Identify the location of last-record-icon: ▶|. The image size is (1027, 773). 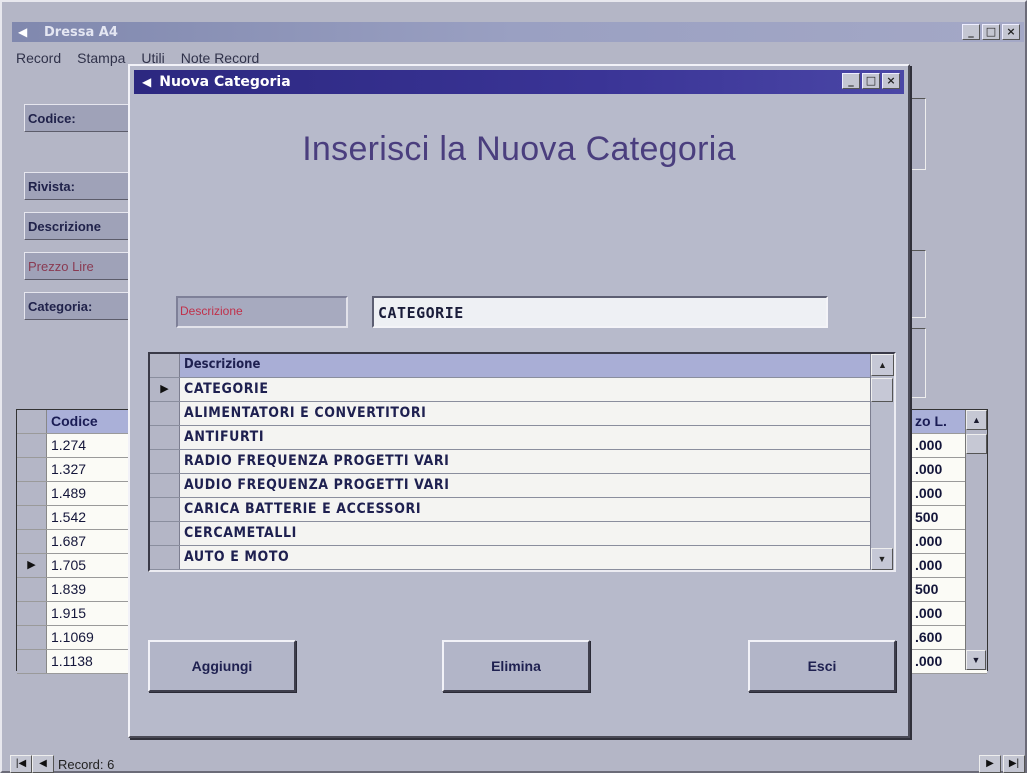
(1014, 764).